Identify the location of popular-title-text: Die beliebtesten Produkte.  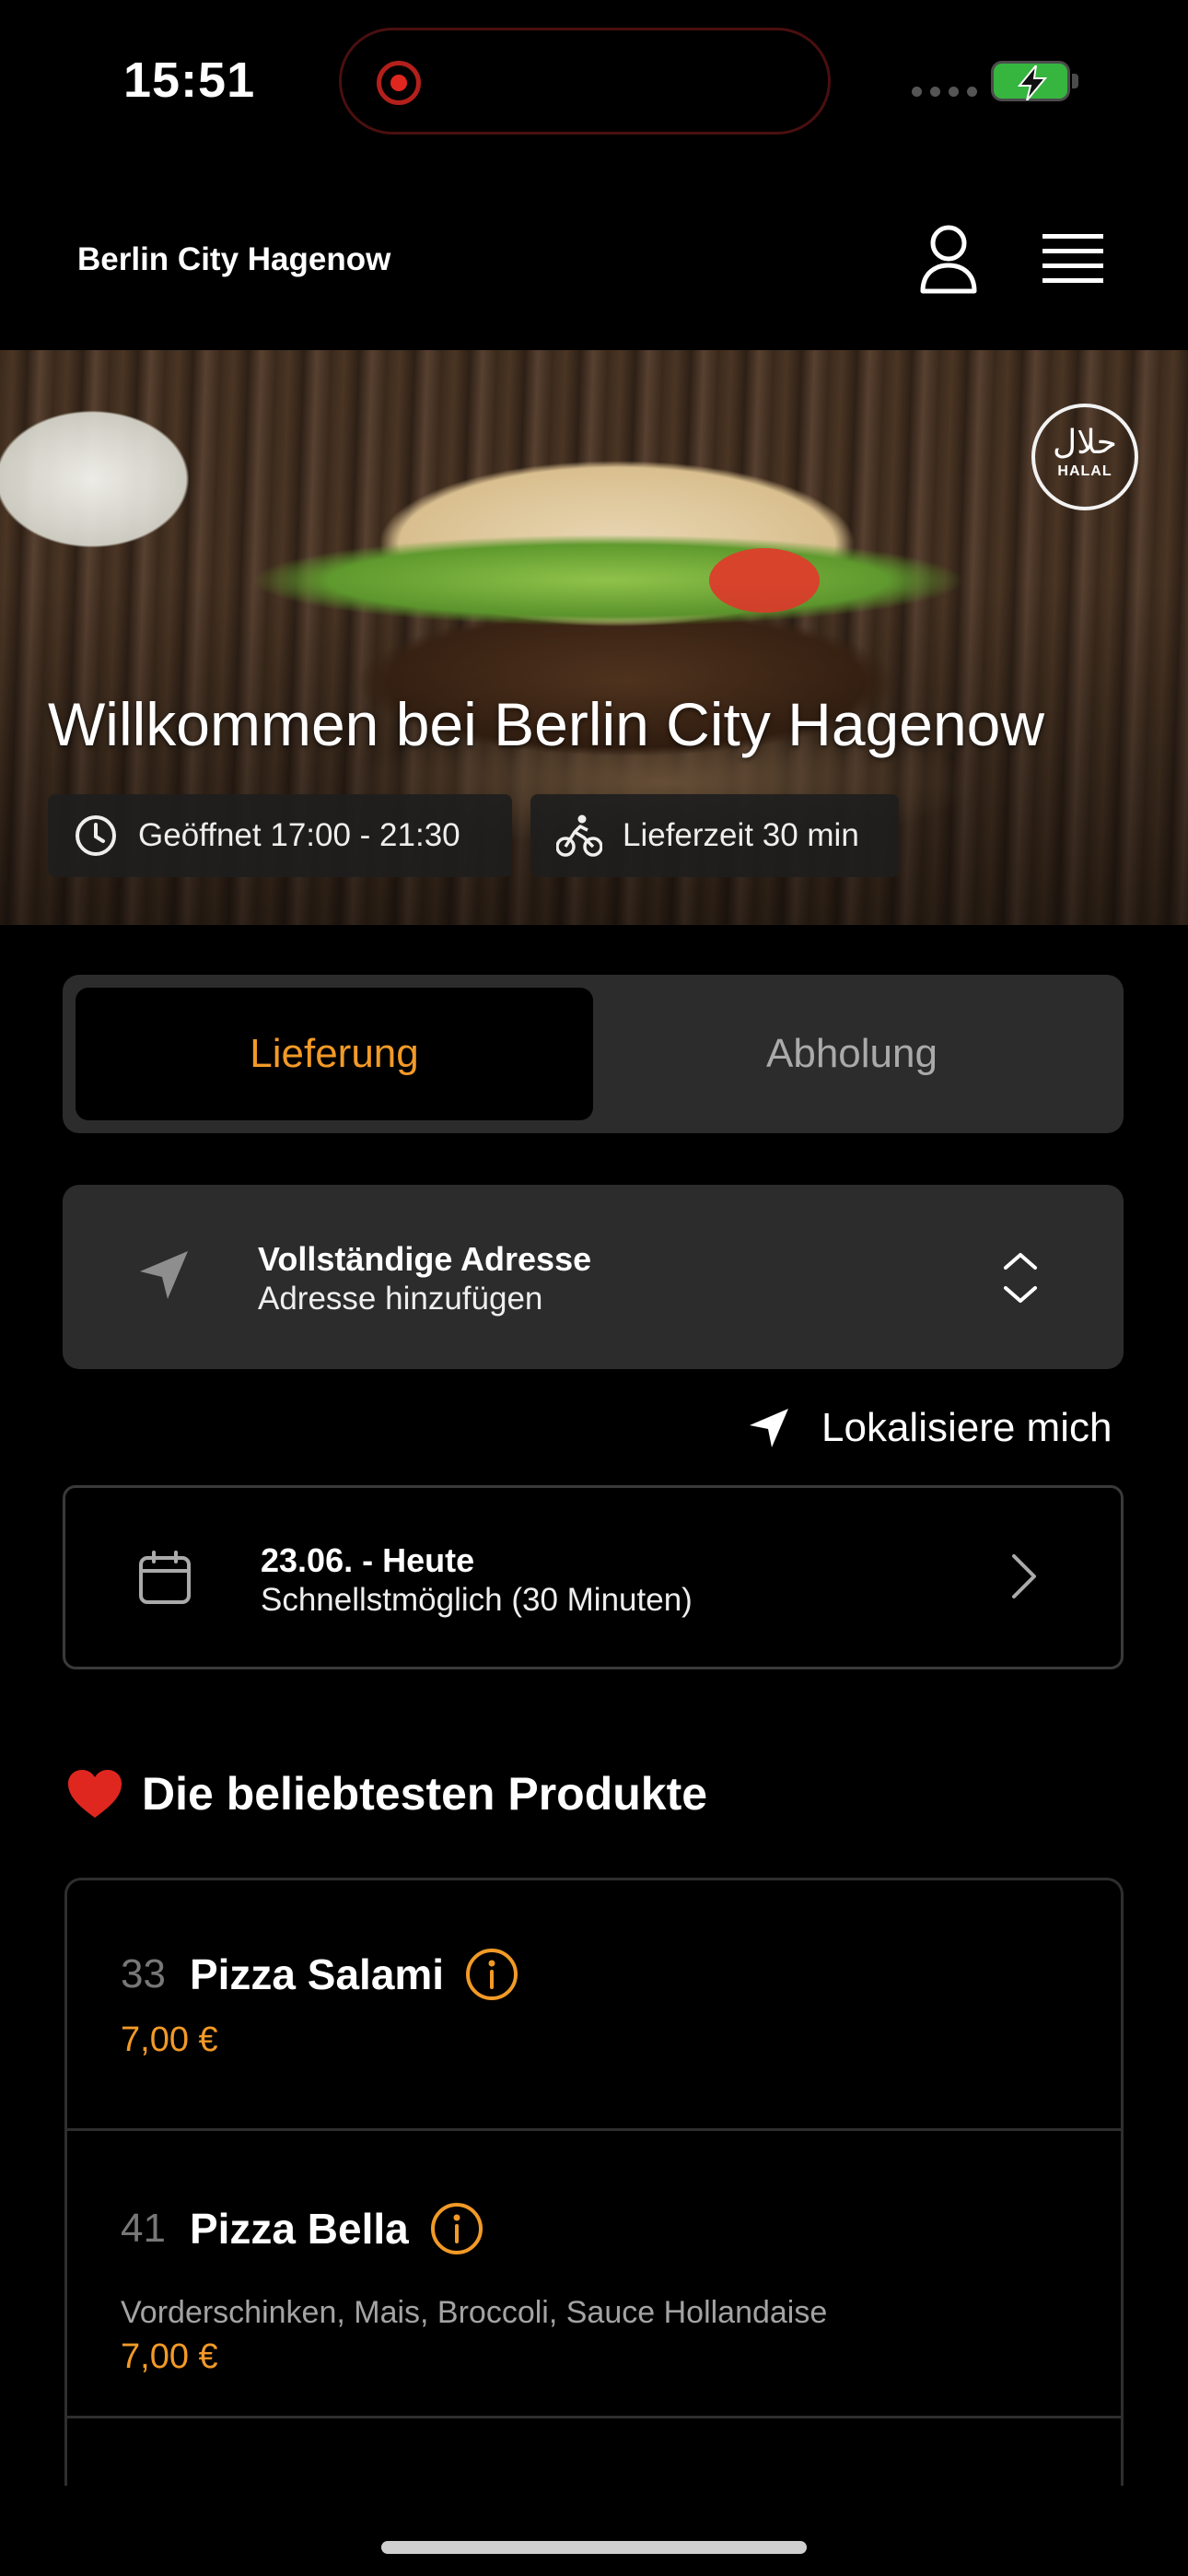
(425, 1794).